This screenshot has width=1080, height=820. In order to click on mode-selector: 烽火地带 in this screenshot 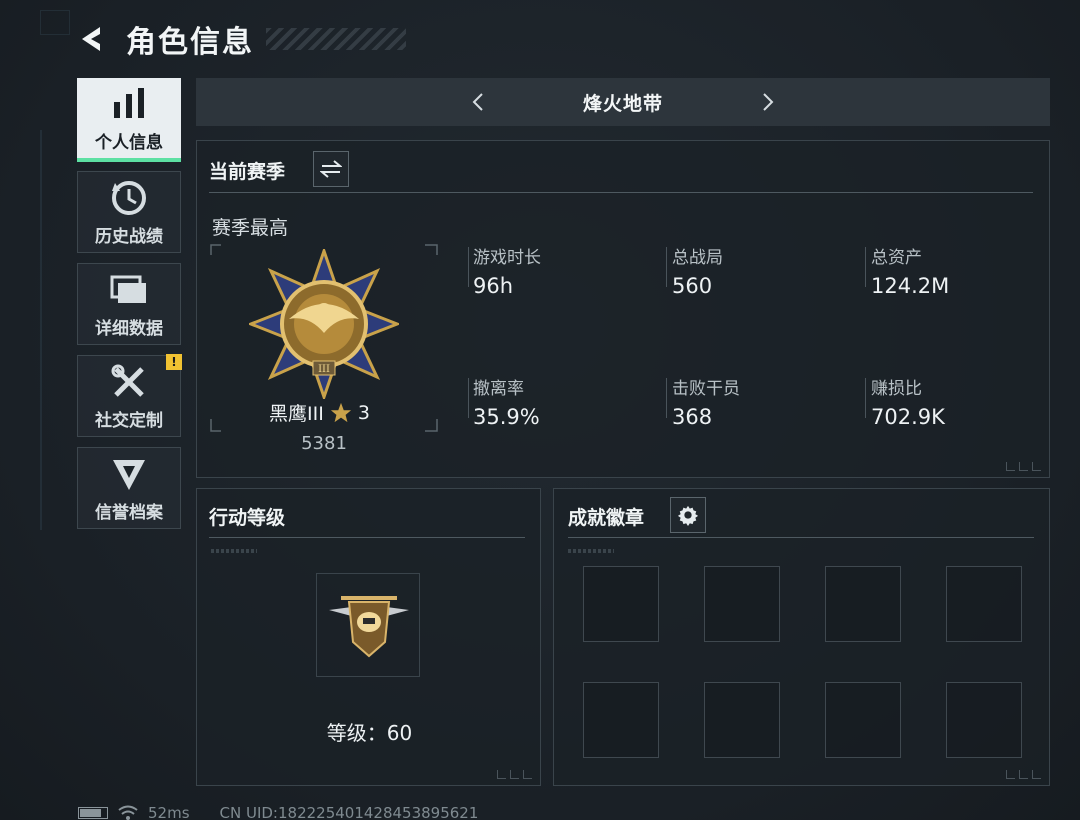, I will do `click(623, 102)`.